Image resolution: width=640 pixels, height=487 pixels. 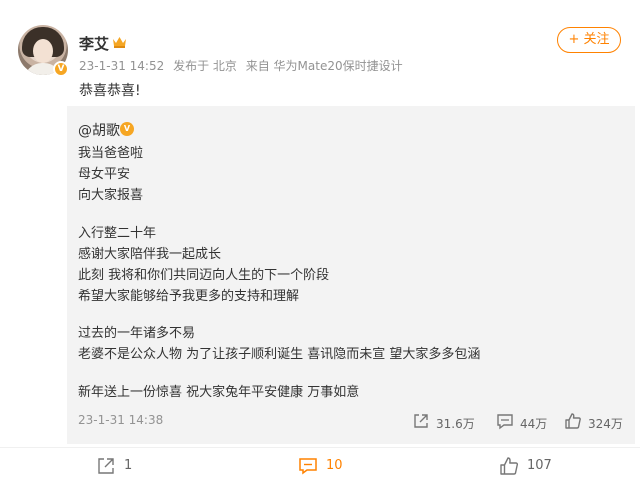 What do you see at coordinates (351, 422) in the screenshot?
I see `repost-footer: 23-1-31 14:38 31.6万 44万 324万` at bounding box center [351, 422].